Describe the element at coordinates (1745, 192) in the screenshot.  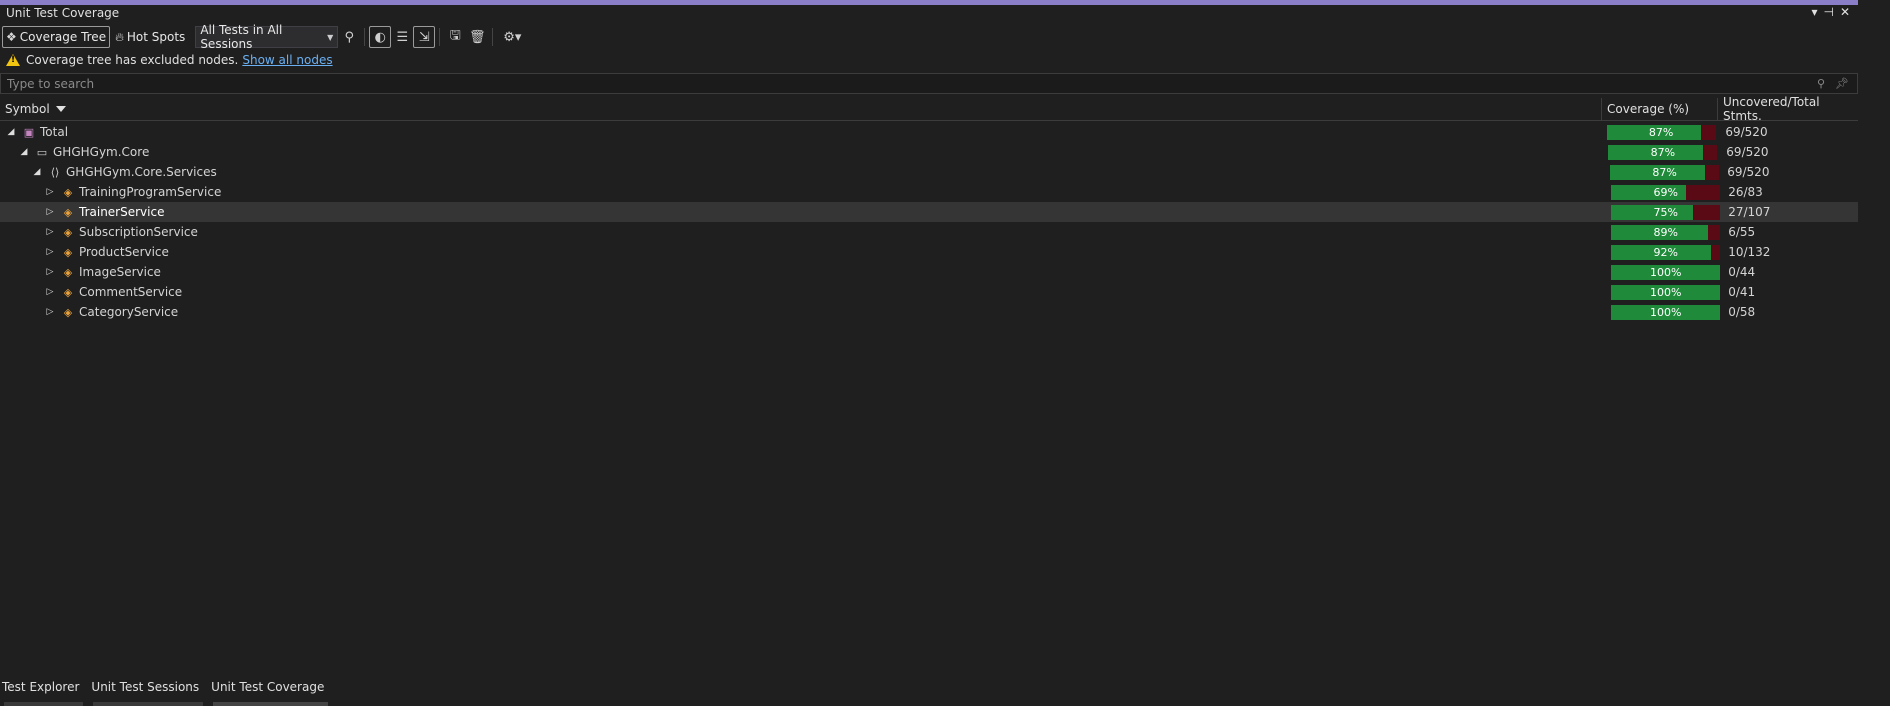
I see `uncovered-statements: 26/83` at that location.